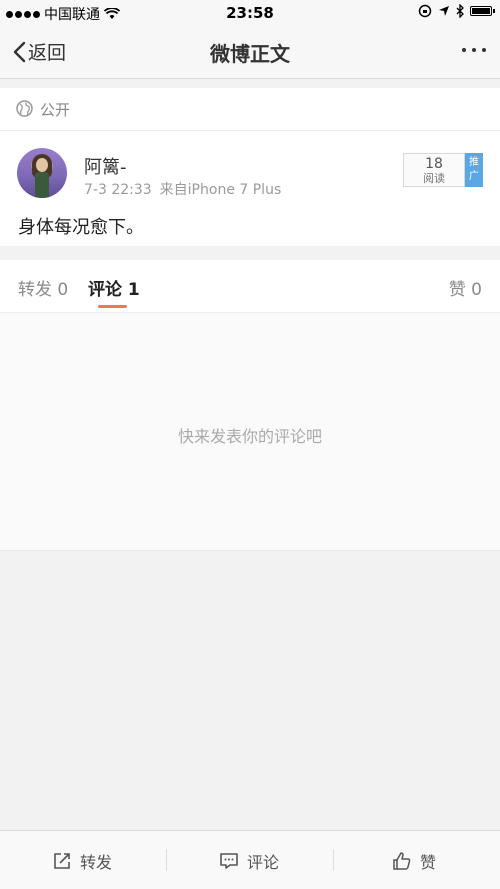 Image resolution: width=500 pixels, height=889 pixels. I want to click on post-text: 身体每况愈下。, so click(81, 227).